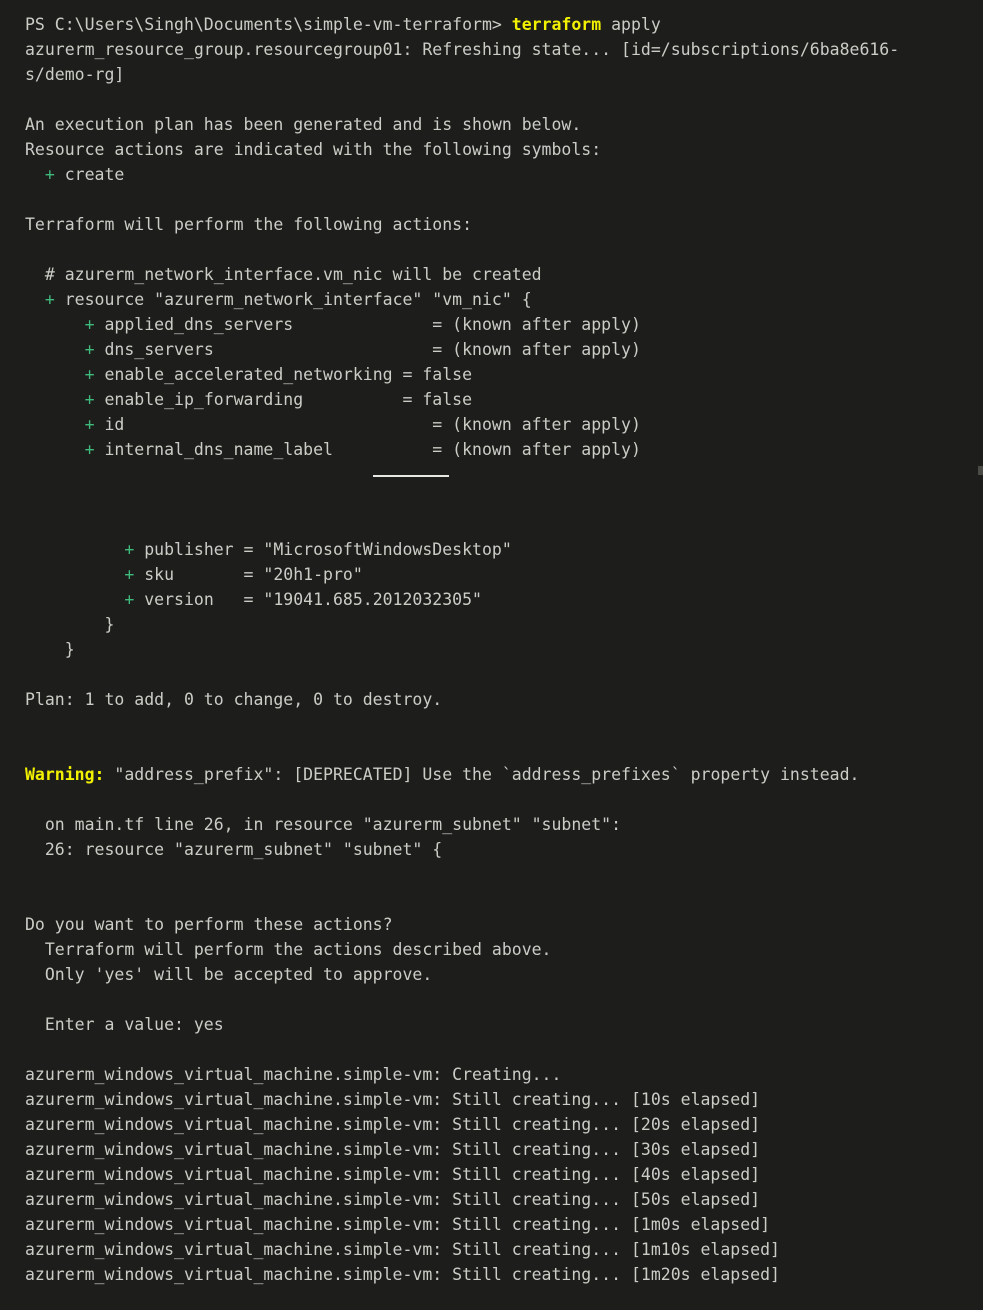 This screenshot has width=983, height=1310. I want to click on terminal-line: Only 'yes' will be accepted to approve., so click(504, 974).